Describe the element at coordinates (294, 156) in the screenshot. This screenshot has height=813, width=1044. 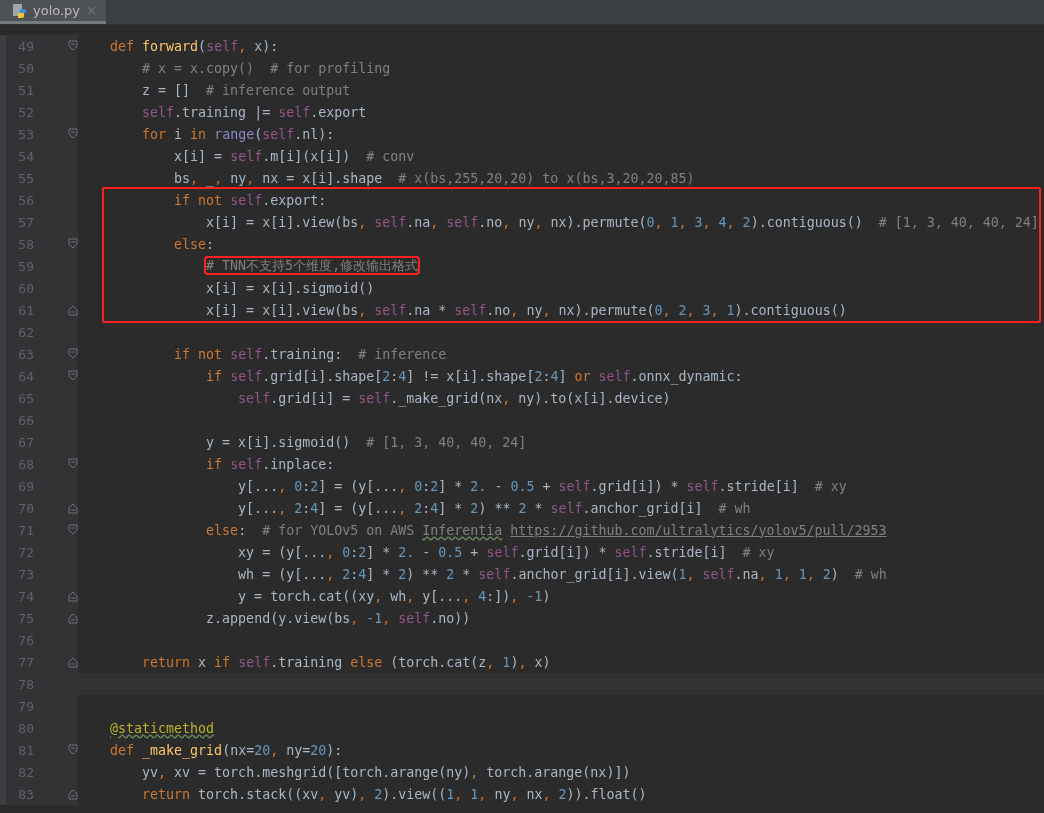
I see `code-line: x[i] = self.m[i](x[i]) # conv` at that location.